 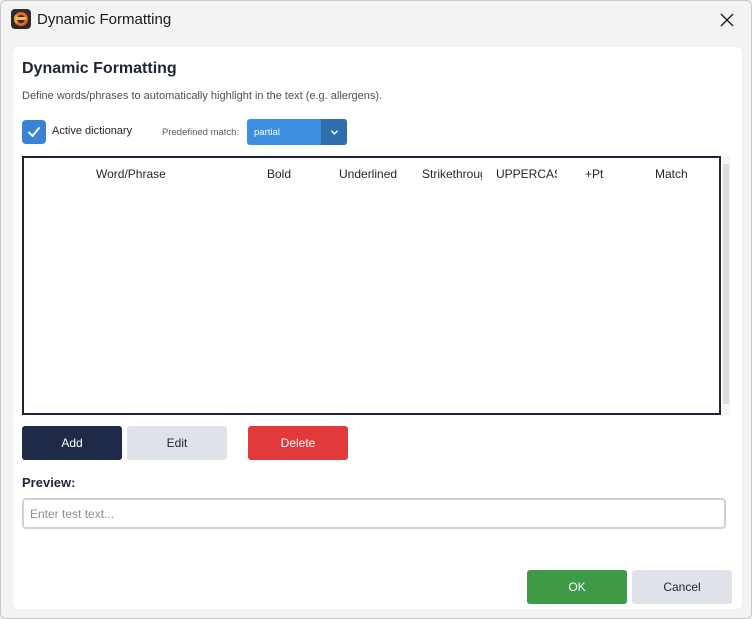 What do you see at coordinates (177, 443) in the screenshot?
I see `edit-button: Edit` at bounding box center [177, 443].